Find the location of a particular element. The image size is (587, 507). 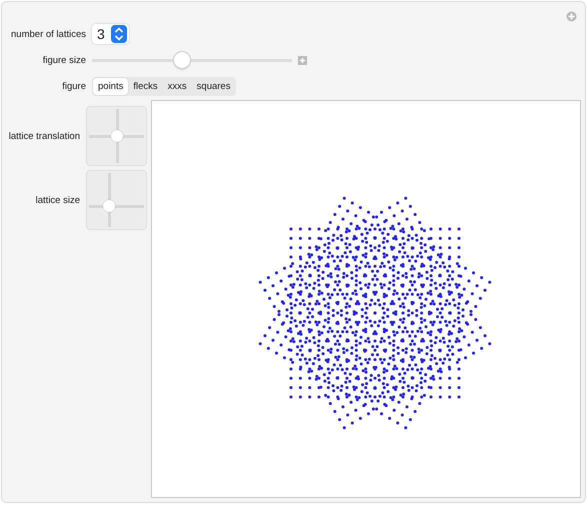

figure-option: points is located at coordinates (110, 86).